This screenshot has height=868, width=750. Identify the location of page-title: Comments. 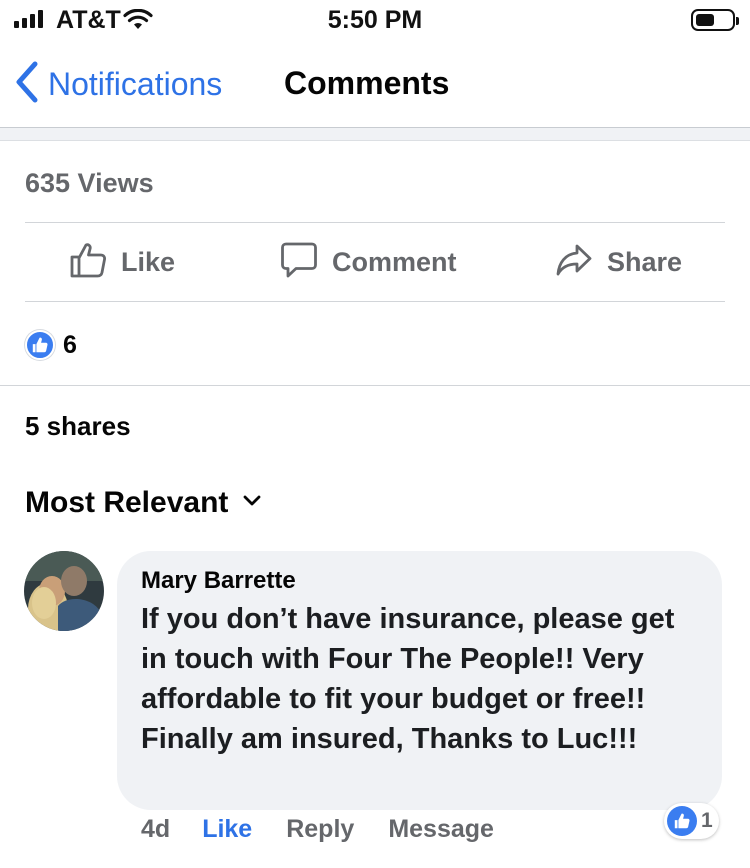
(367, 83).